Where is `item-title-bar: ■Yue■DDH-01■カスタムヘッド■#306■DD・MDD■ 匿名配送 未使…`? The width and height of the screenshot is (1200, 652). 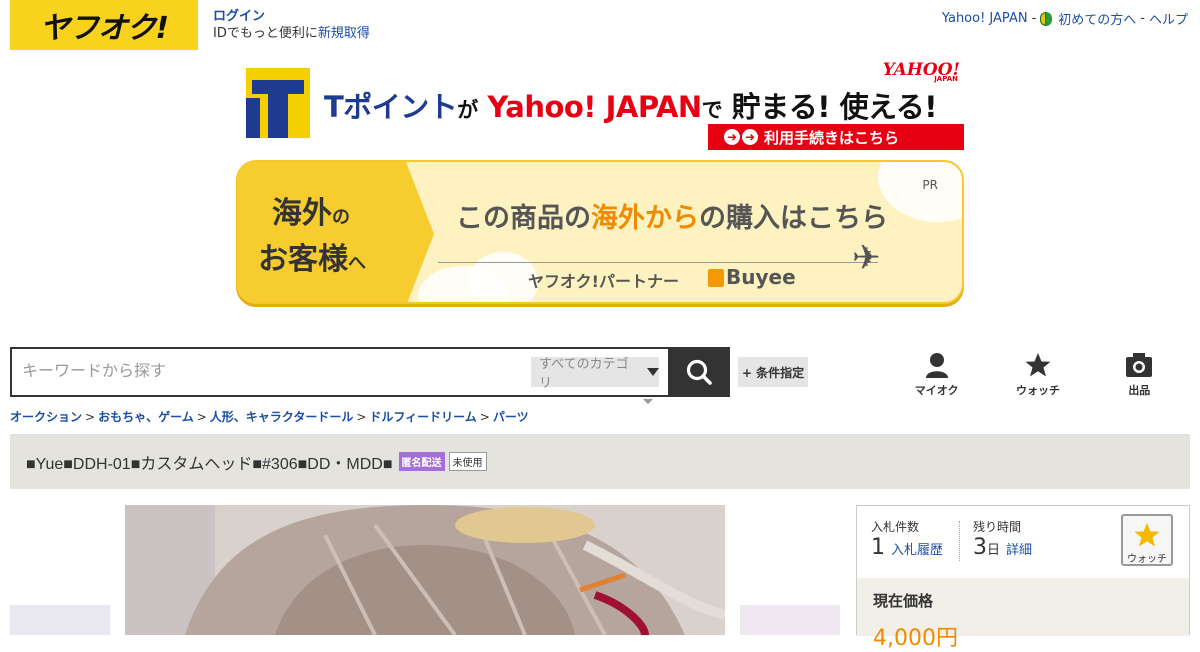
item-title-bar: ■Yue■DDH-01■カスタムヘッド■#306■DD・MDD■ 匿名配送 未使… is located at coordinates (600, 461).